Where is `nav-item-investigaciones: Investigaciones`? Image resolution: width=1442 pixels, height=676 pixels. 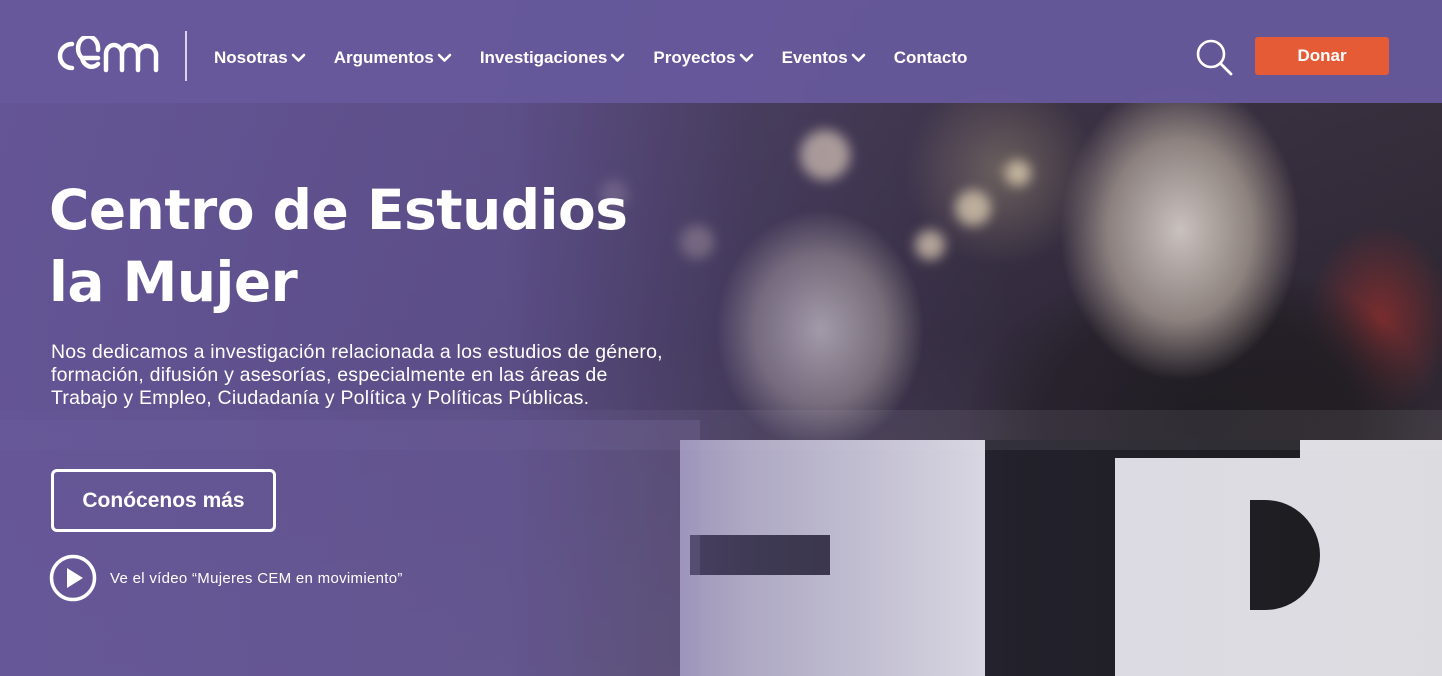 nav-item-investigaciones: Investigaciones is located at coordinates (553, 58).